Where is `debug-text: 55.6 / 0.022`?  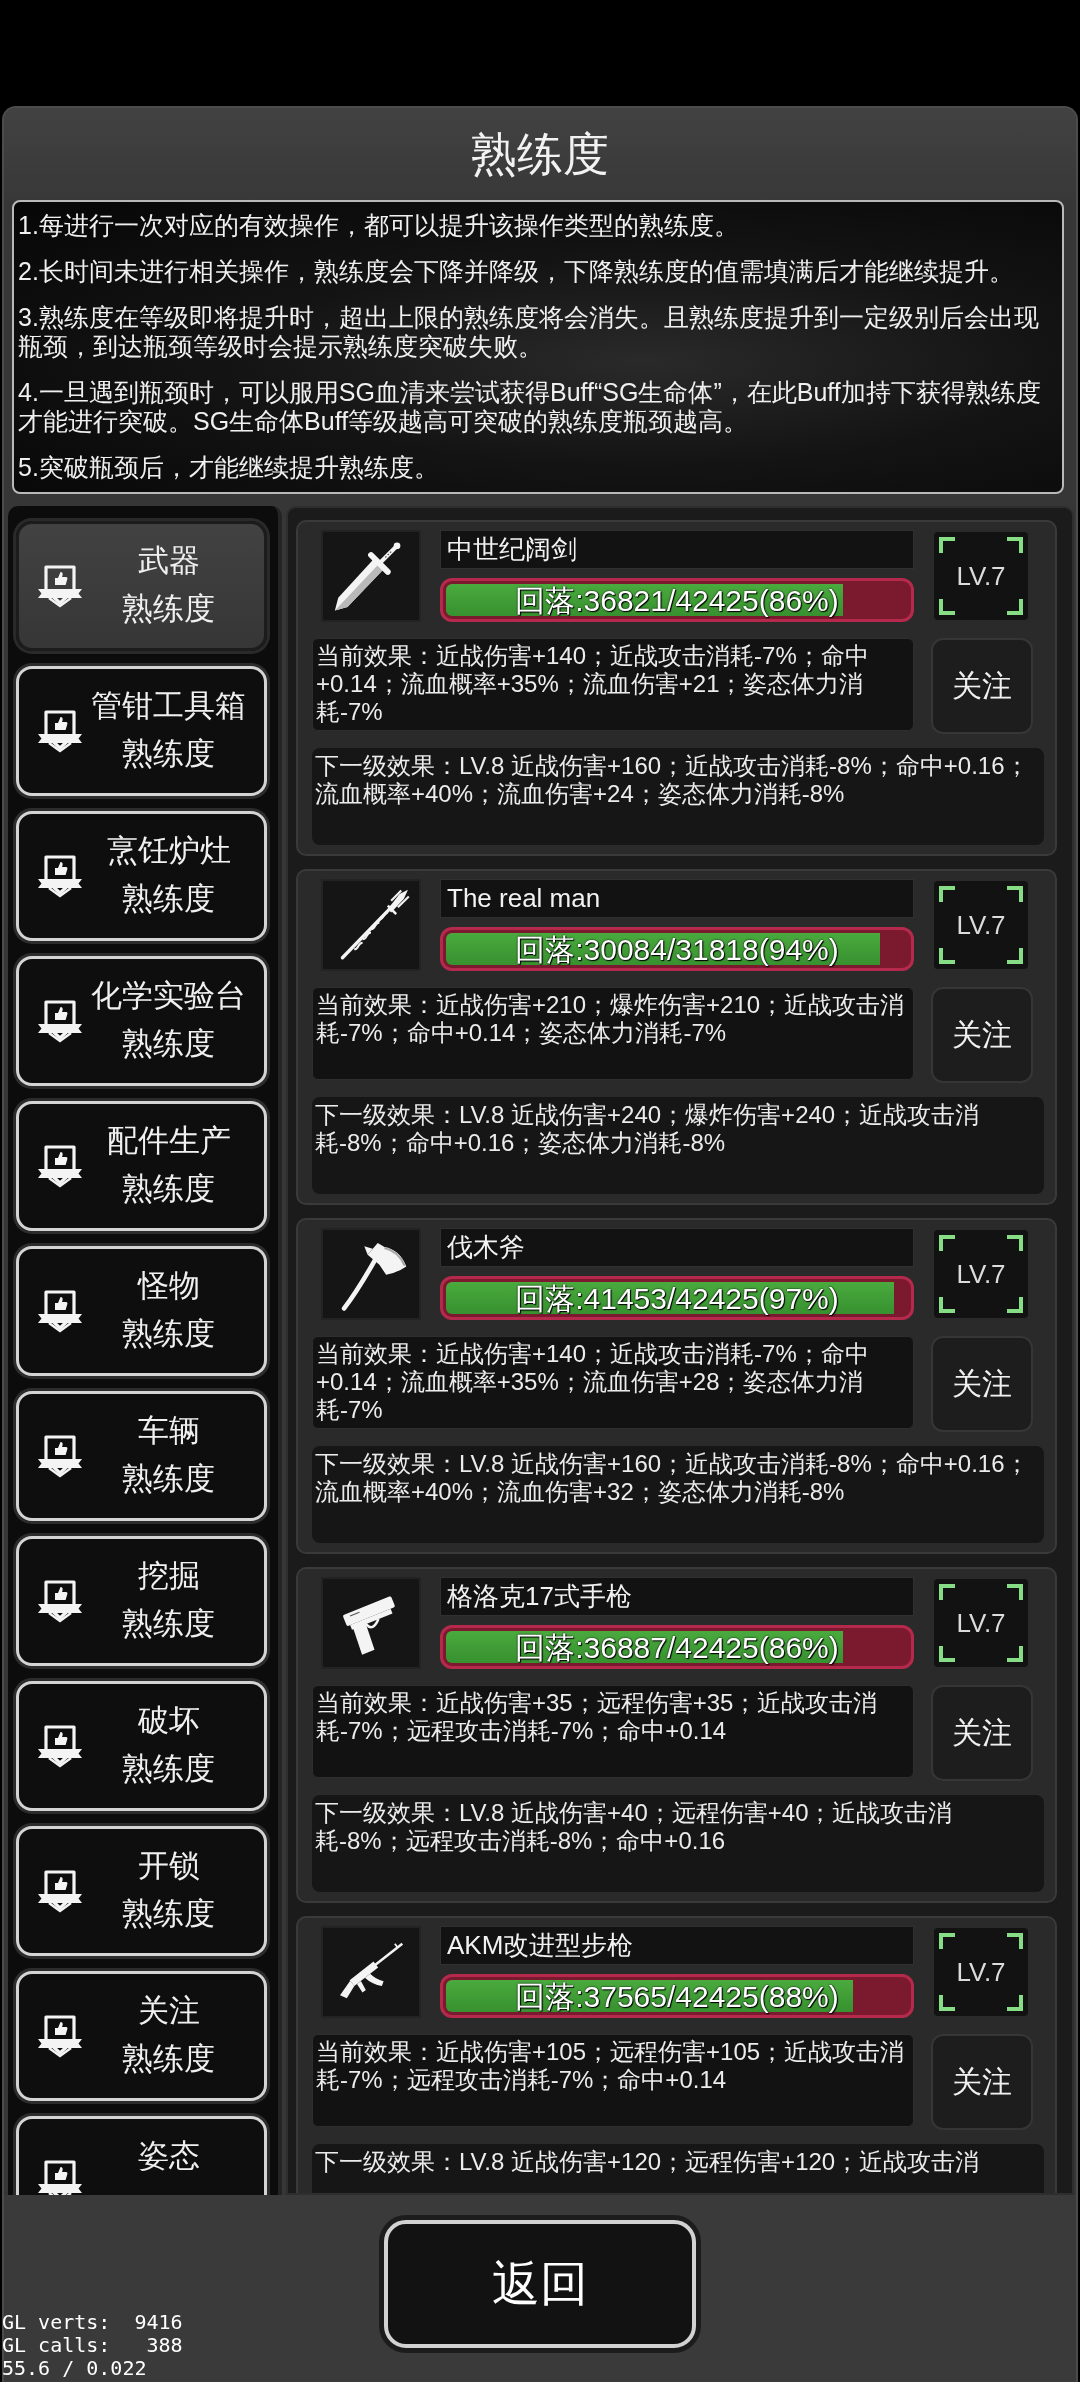
debug-text: 55.6 / 0.022 is located at coordinates (75, 2368).